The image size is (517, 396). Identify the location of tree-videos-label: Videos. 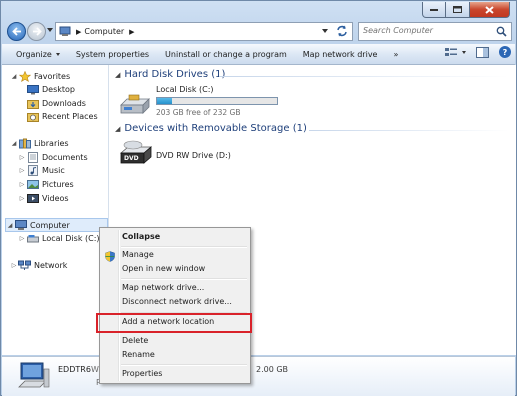
(55, 198).